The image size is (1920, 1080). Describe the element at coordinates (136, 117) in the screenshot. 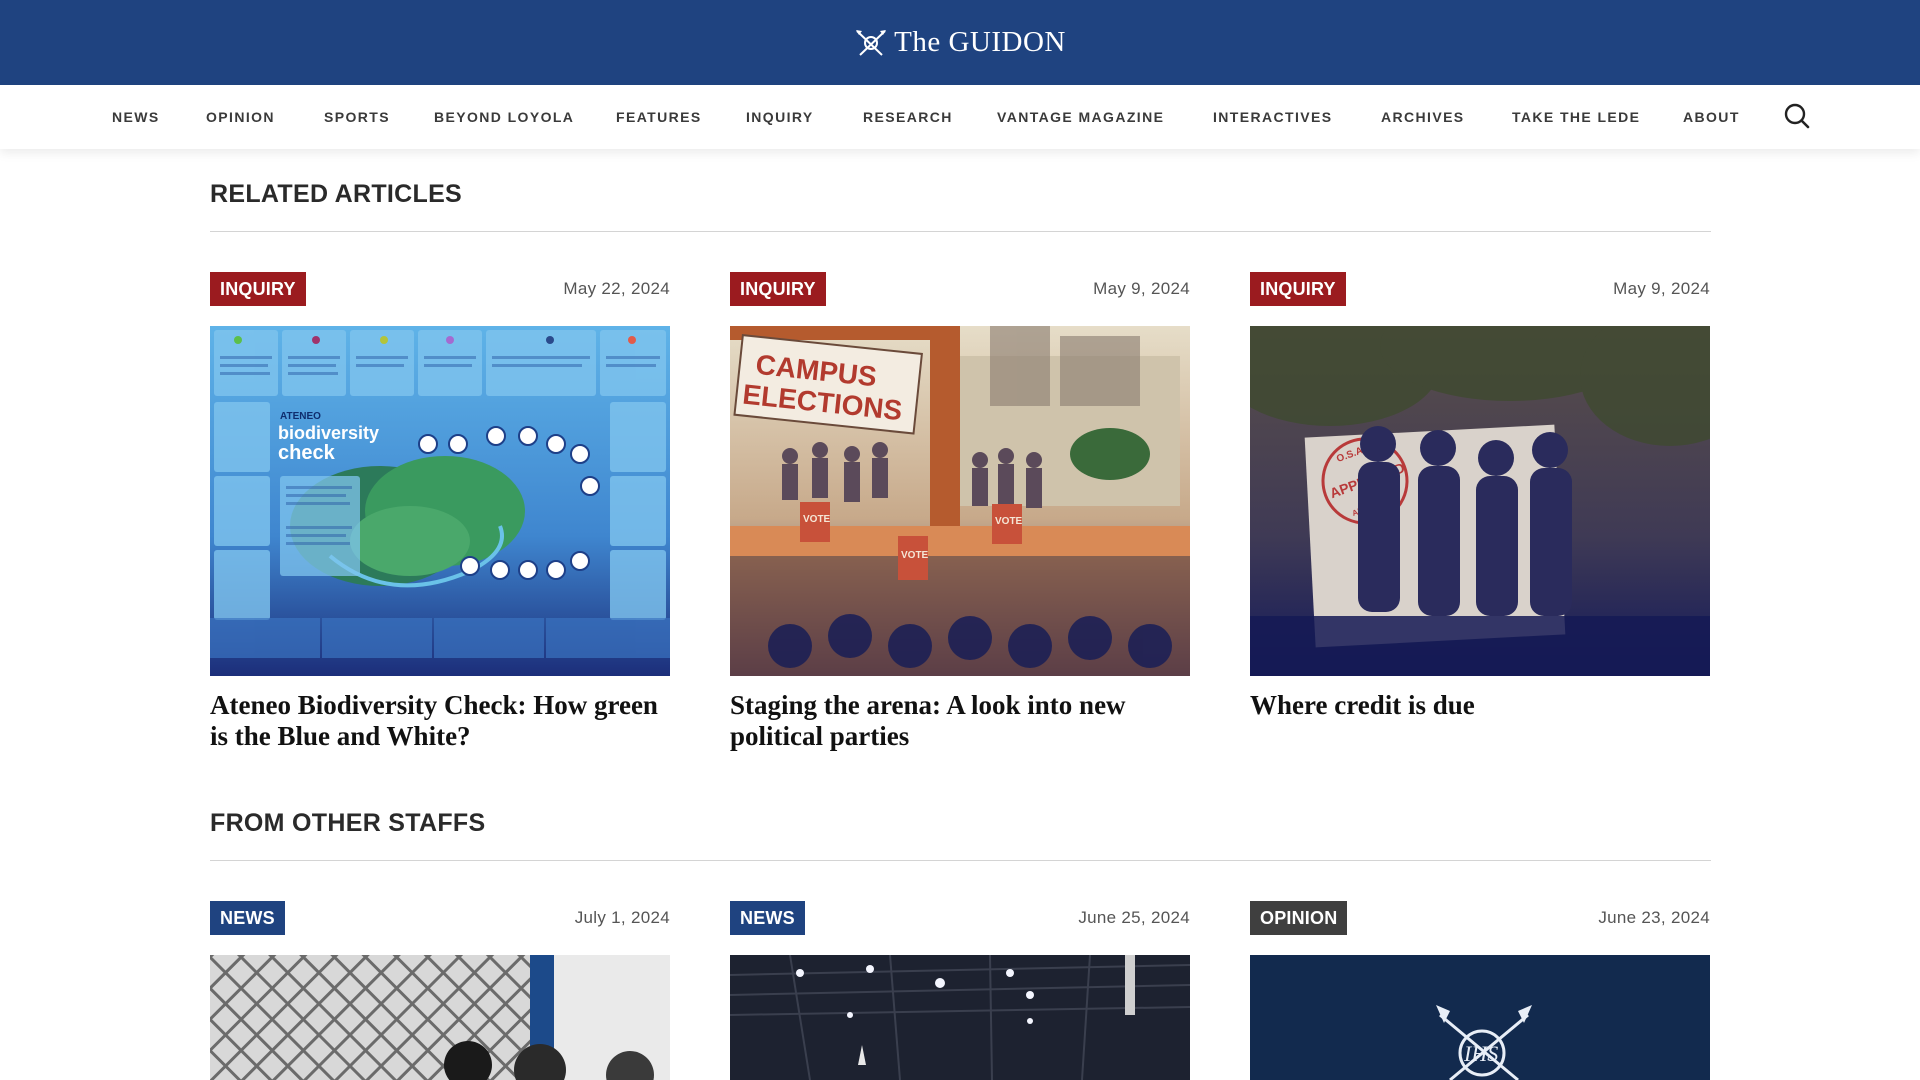

I see `nav-item-news: NEWS` at that location.